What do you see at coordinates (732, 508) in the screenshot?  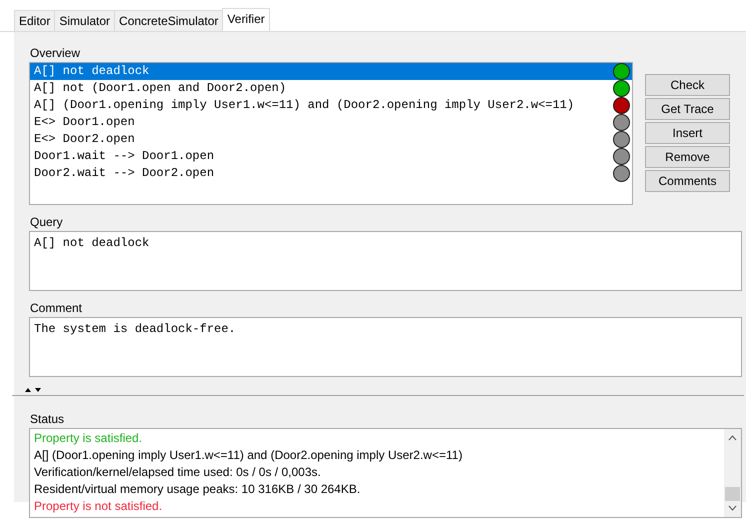 I see `scroll-down-icon` at bounding box center [732, 508].